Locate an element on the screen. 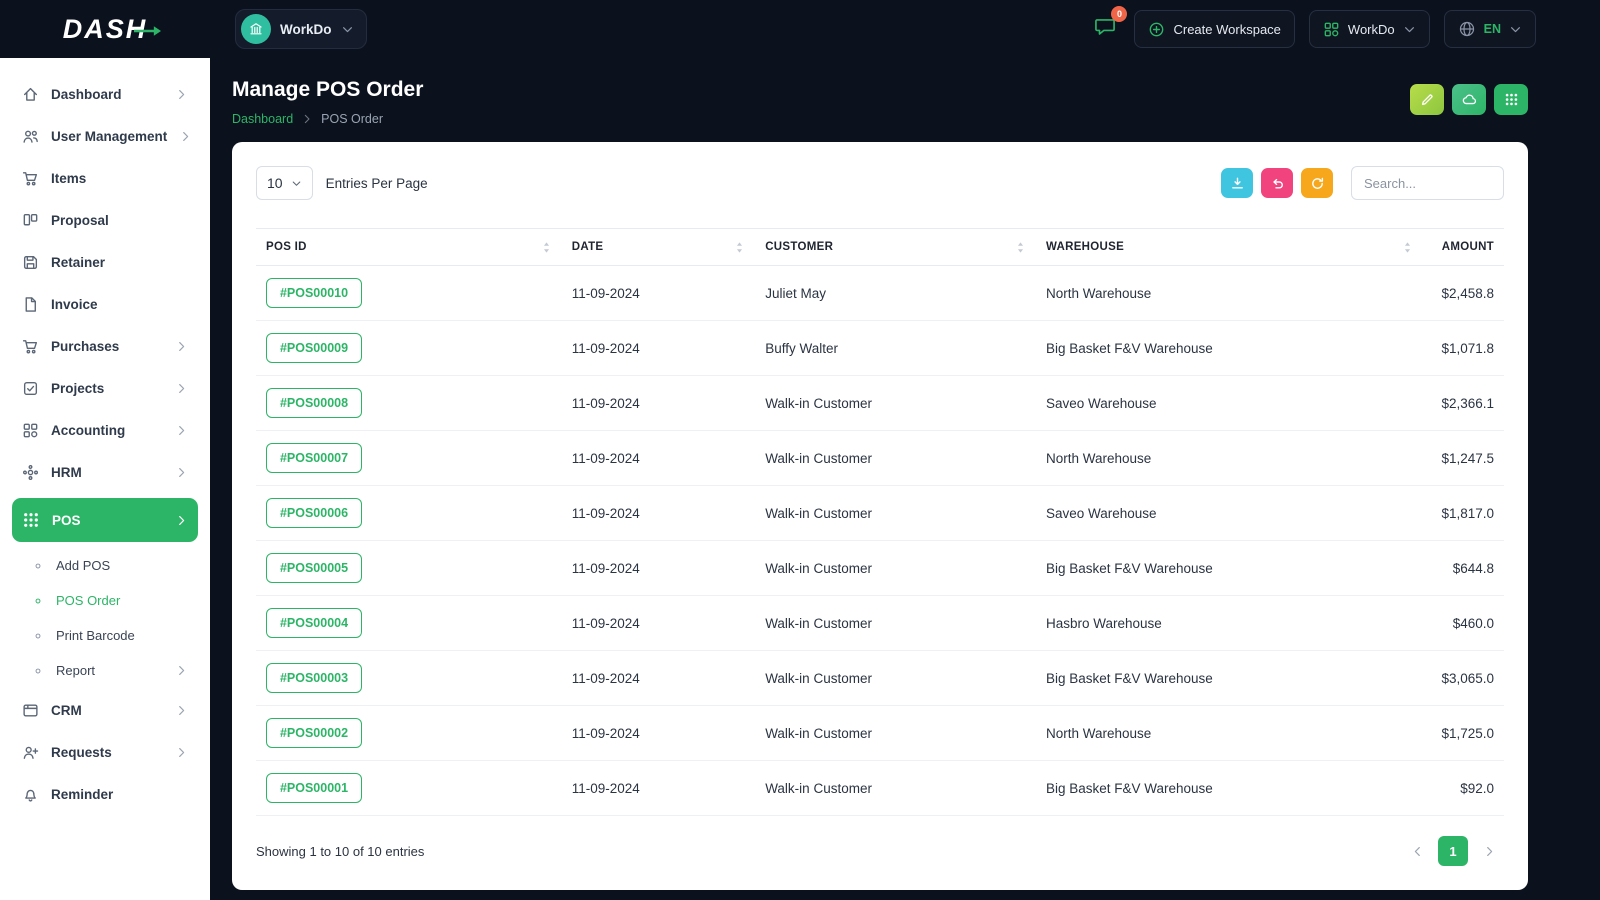  column-header-date: DATE is located at coordinates (658, 247).